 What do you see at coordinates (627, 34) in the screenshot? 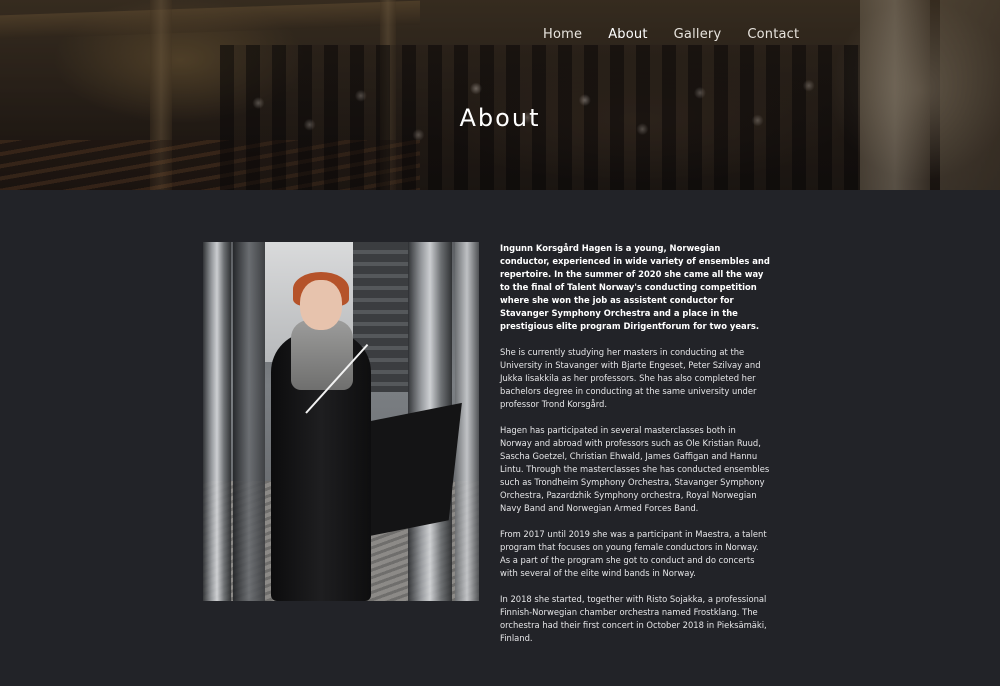
I see `nav-about-link: About` at bounding box center [627, 34].